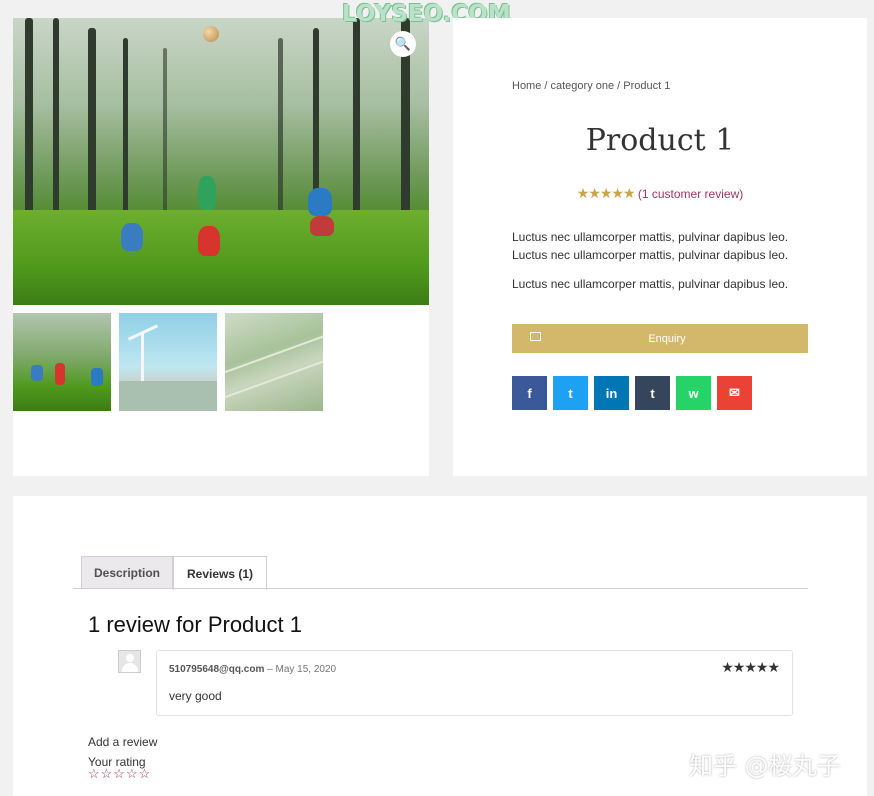 This screenshot has height=796, width=874. What do you see at coordinates (220, 573) in the screenshot?
I see `tab-reviews: Reviews (1)` at bounding box center [220, 573].